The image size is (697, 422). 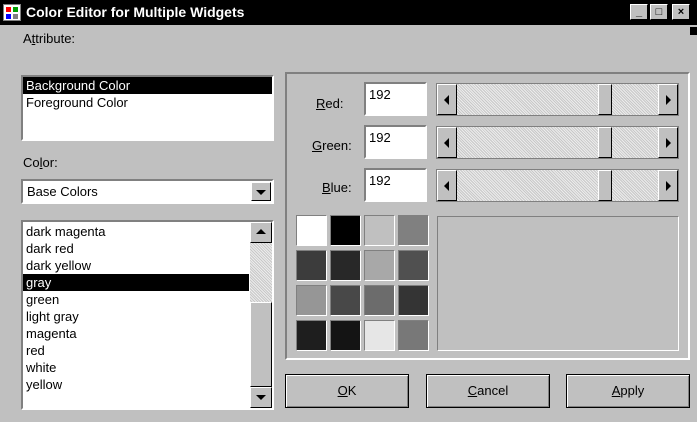 I want to click on list-item: green, so click(x=136, y=299).